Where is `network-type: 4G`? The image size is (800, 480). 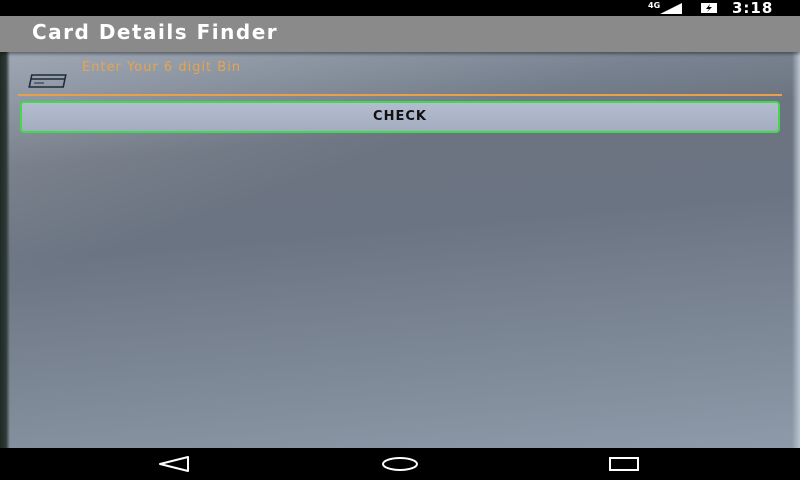
network-type: 4G is located at coordinates (654, 5).